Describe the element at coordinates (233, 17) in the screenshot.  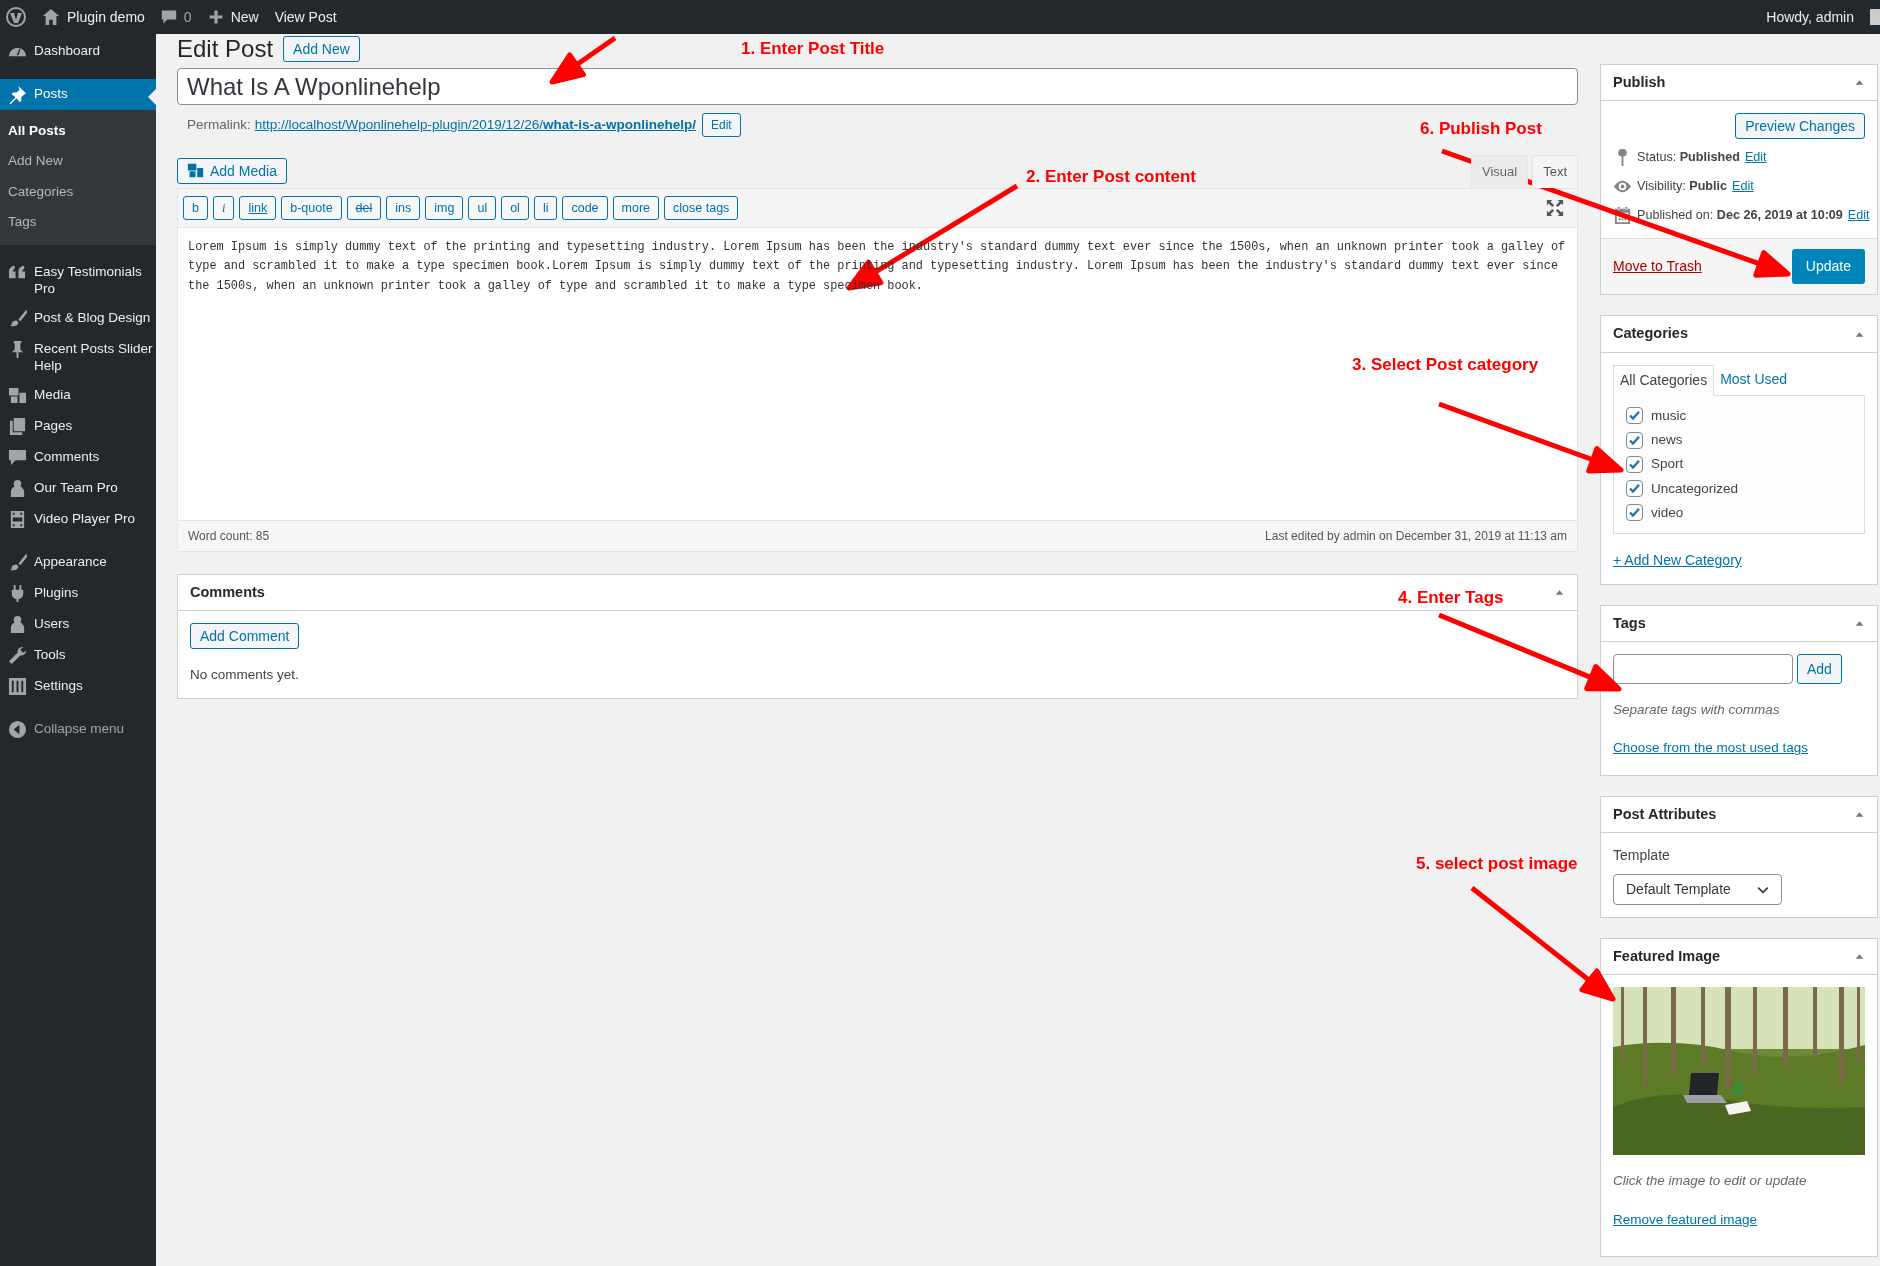
I see `new-link: New` at that location.